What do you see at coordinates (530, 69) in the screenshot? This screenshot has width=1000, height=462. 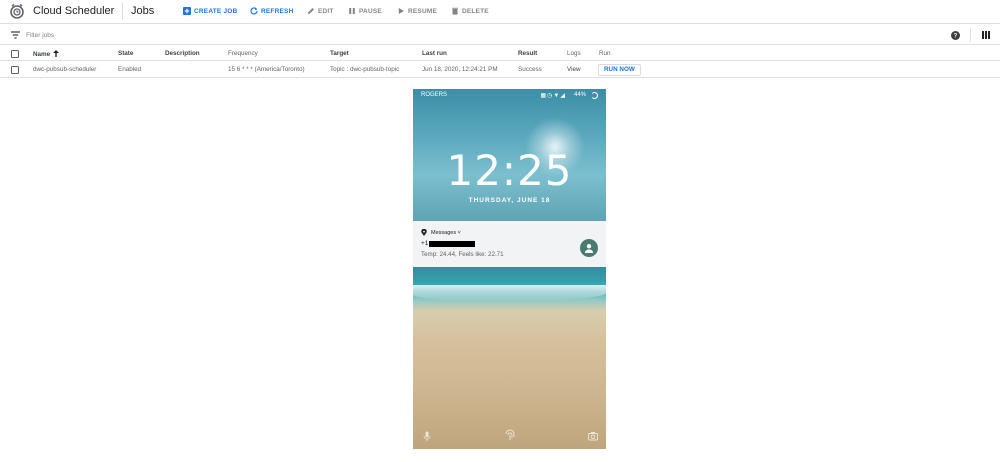 I see `job-result: Success` at bounding box center [530, 69].